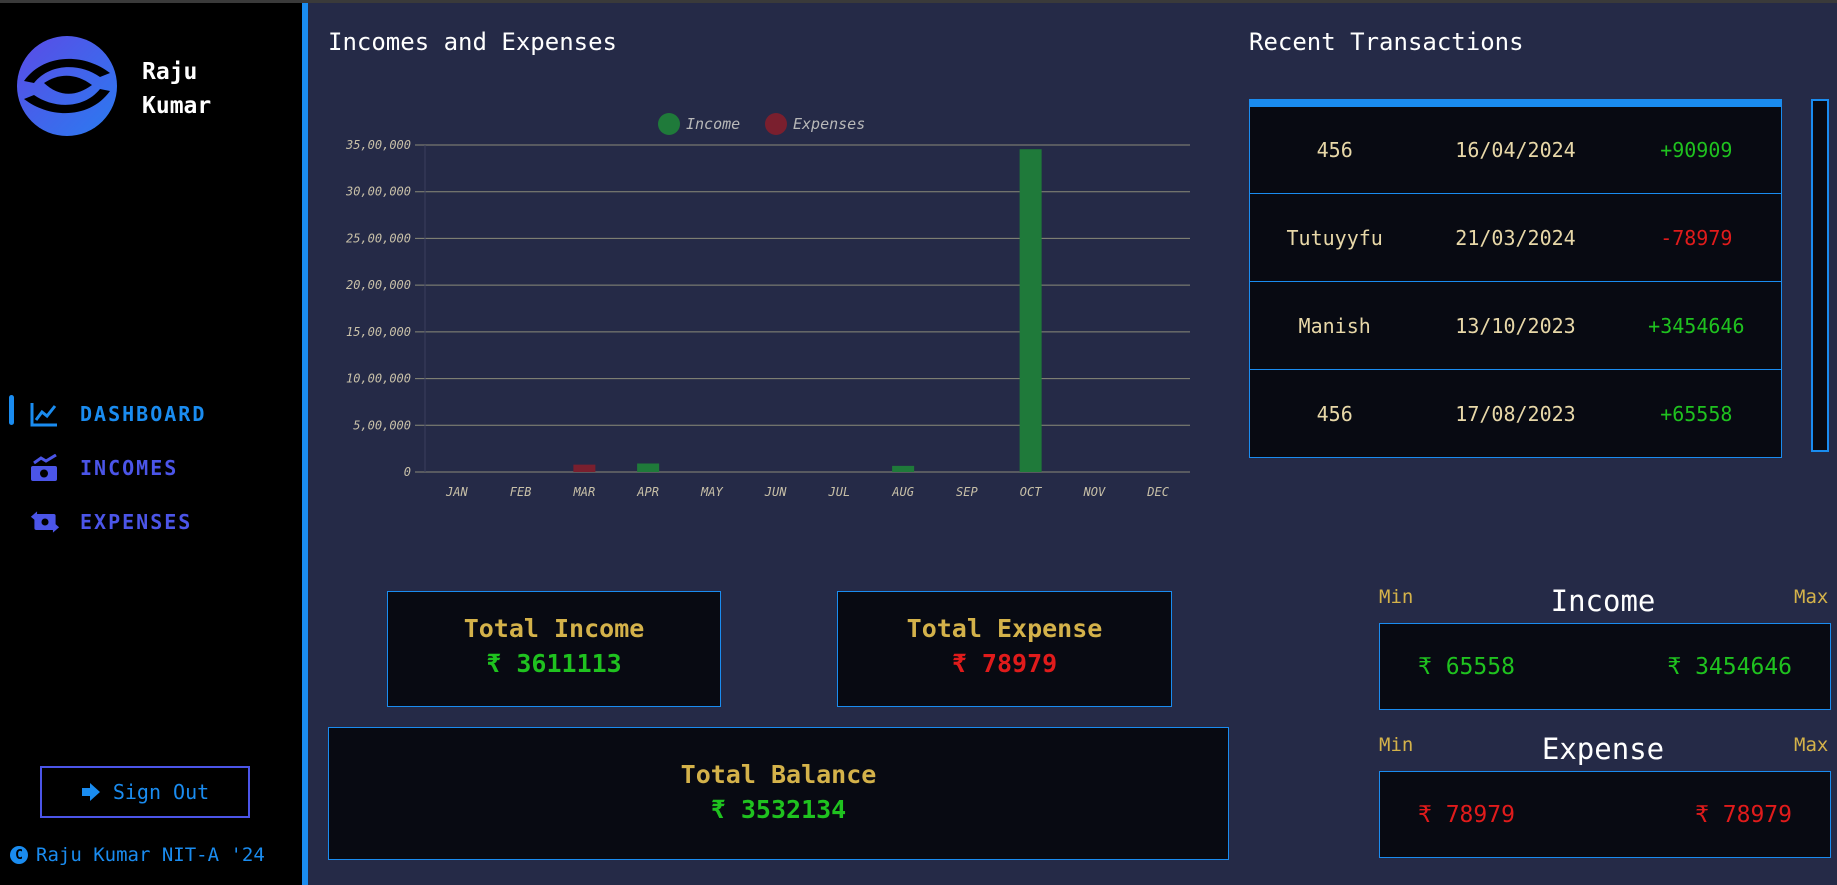  What do you see at coordinates (1334, 325) in the screenshot?
I see `txn-name: Manish` at bounding box center [1334, 325].